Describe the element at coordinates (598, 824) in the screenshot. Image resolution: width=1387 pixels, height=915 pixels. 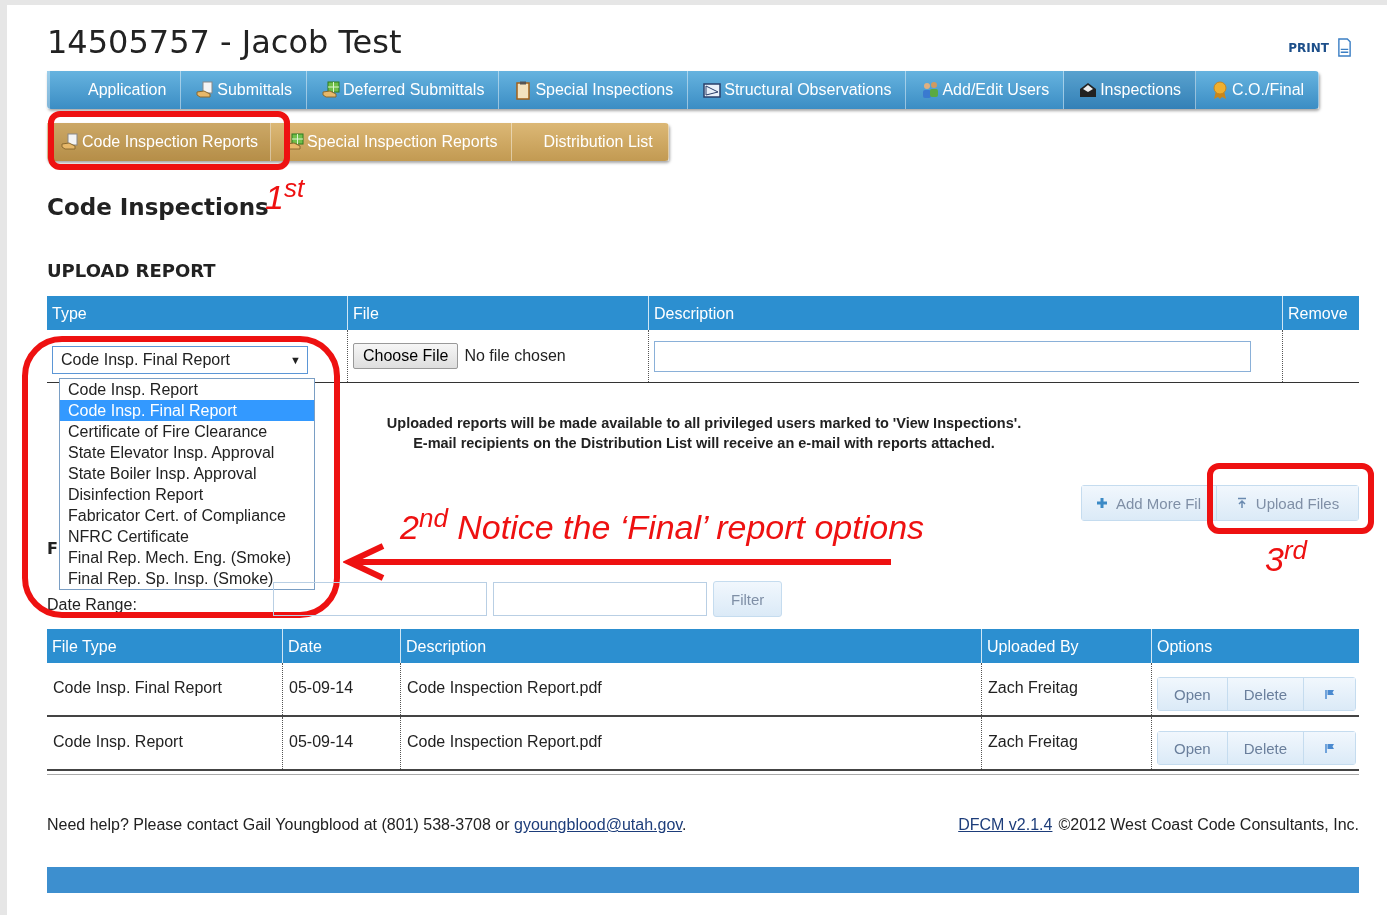
I see `email-link: gyoungblood@utah.gov` at that location.